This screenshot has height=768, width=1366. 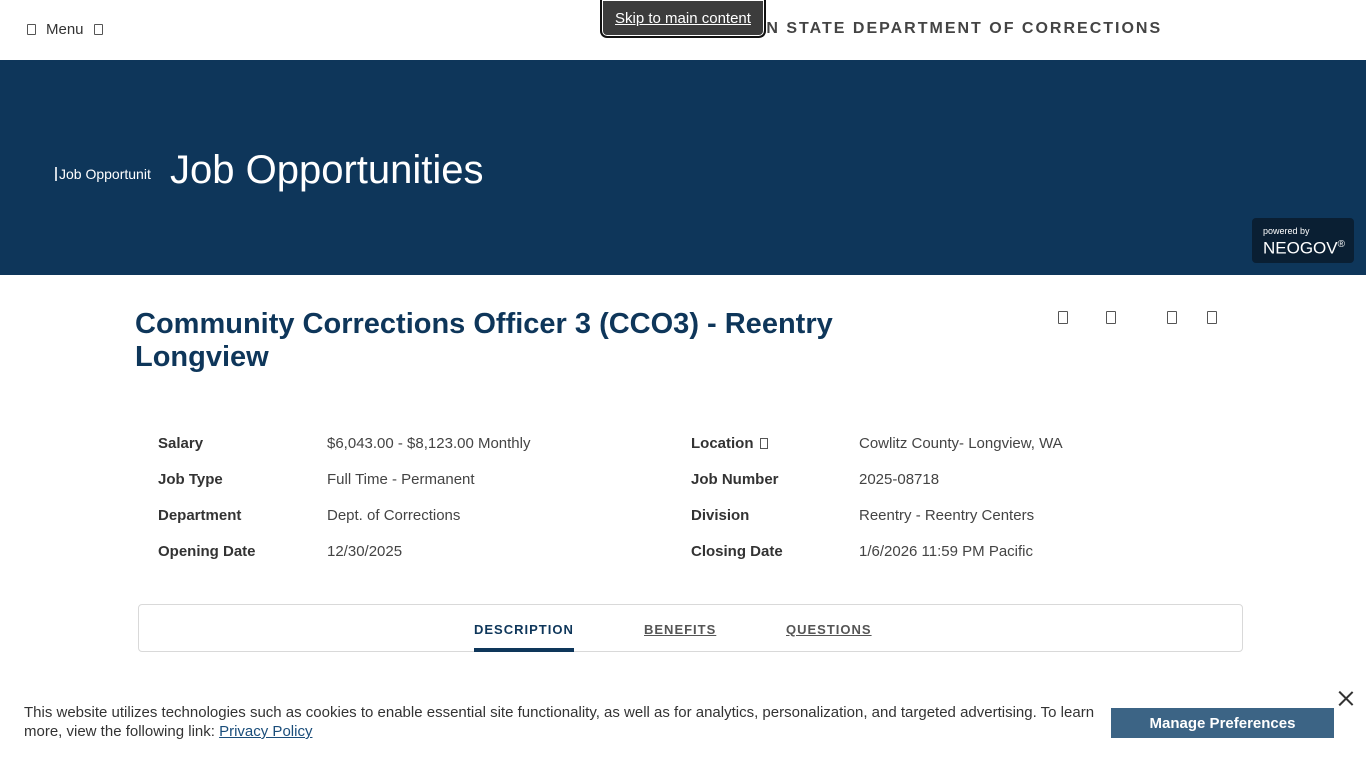 What do you see at coordinates (31, 29) in the screenshot?
I see `hamburger-icon` at bounding box center [31, 29].